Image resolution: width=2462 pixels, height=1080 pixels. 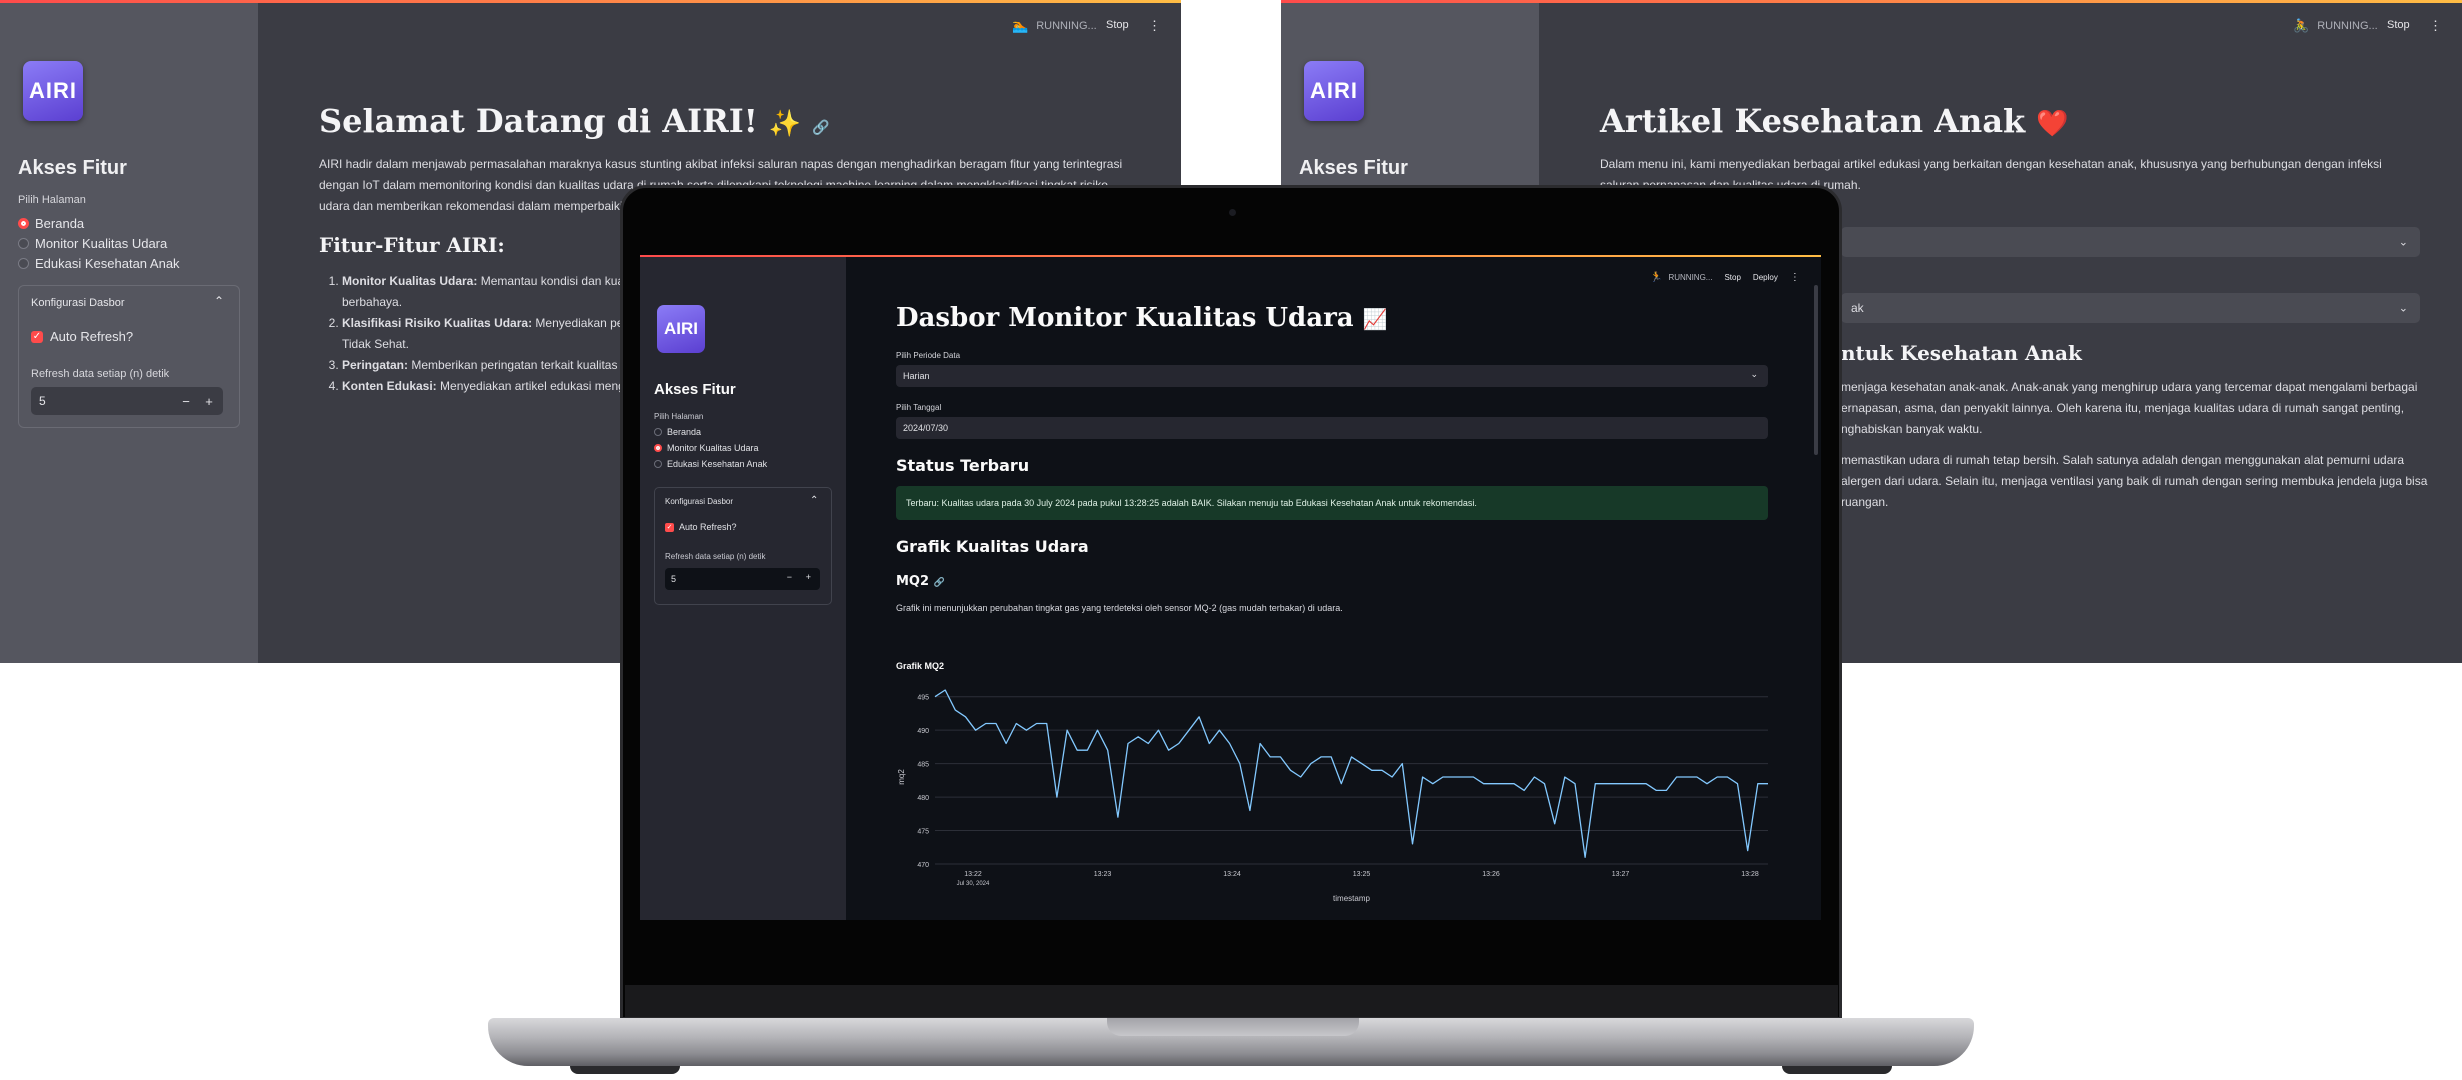 I want to click on y-tick-label: 475, so click(x=923, y=832).